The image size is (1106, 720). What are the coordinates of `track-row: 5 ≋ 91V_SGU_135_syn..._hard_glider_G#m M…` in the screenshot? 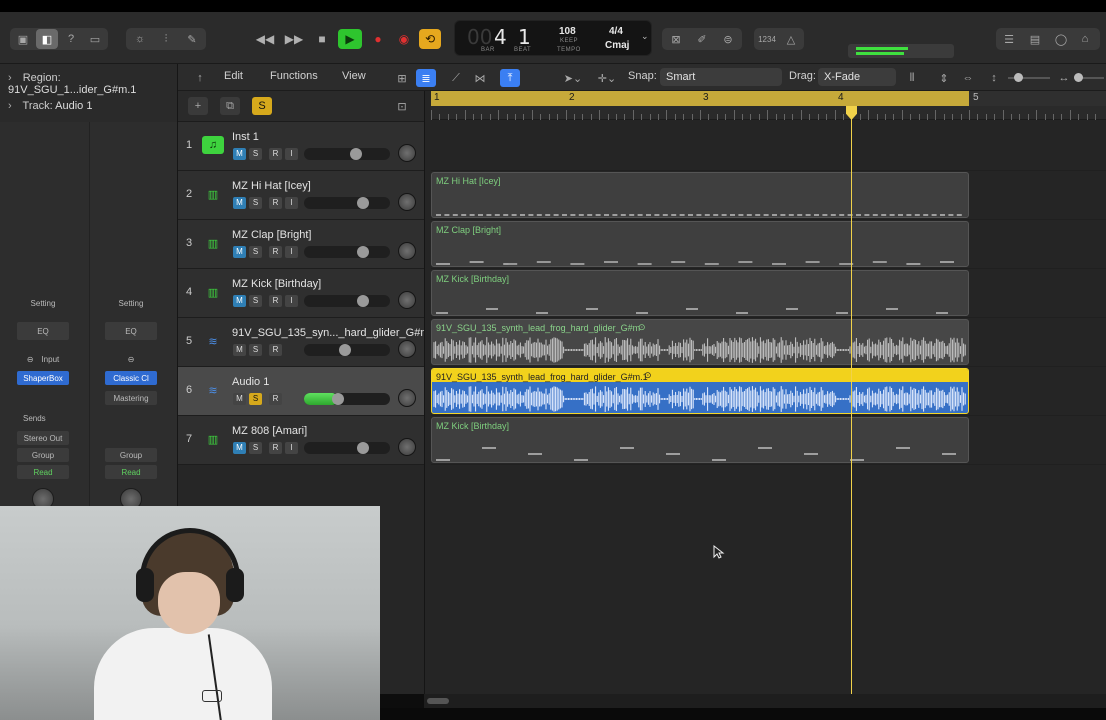 It's located at (304, 342).